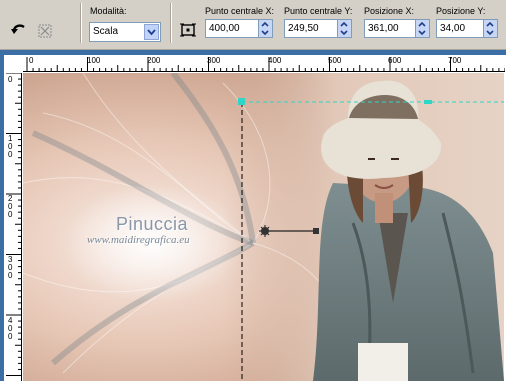 Image resolution: width=506 pixels, height=381 pixels. I want to click on pos-y-input: 34,00, so click(467, 28).